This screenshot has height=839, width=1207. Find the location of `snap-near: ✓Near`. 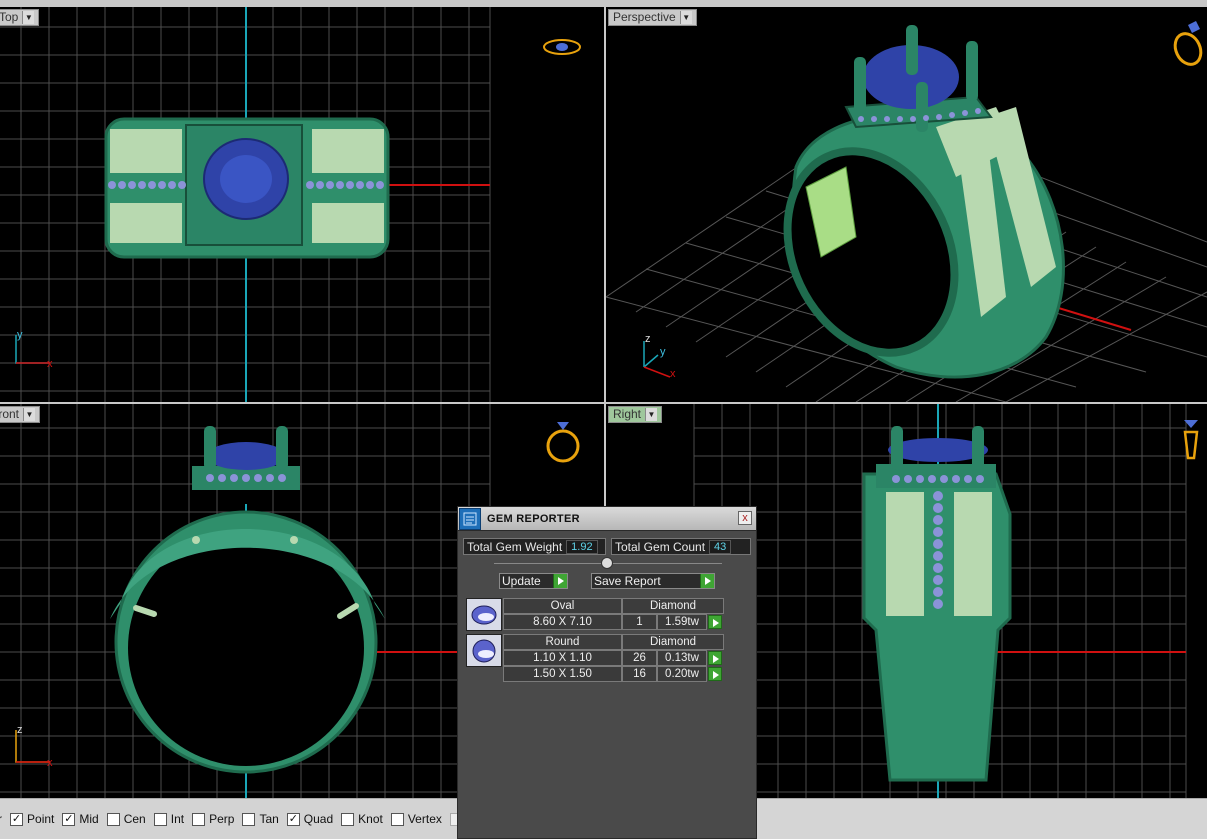

snap-near: ✓Near is located at coordinates (1, 819).